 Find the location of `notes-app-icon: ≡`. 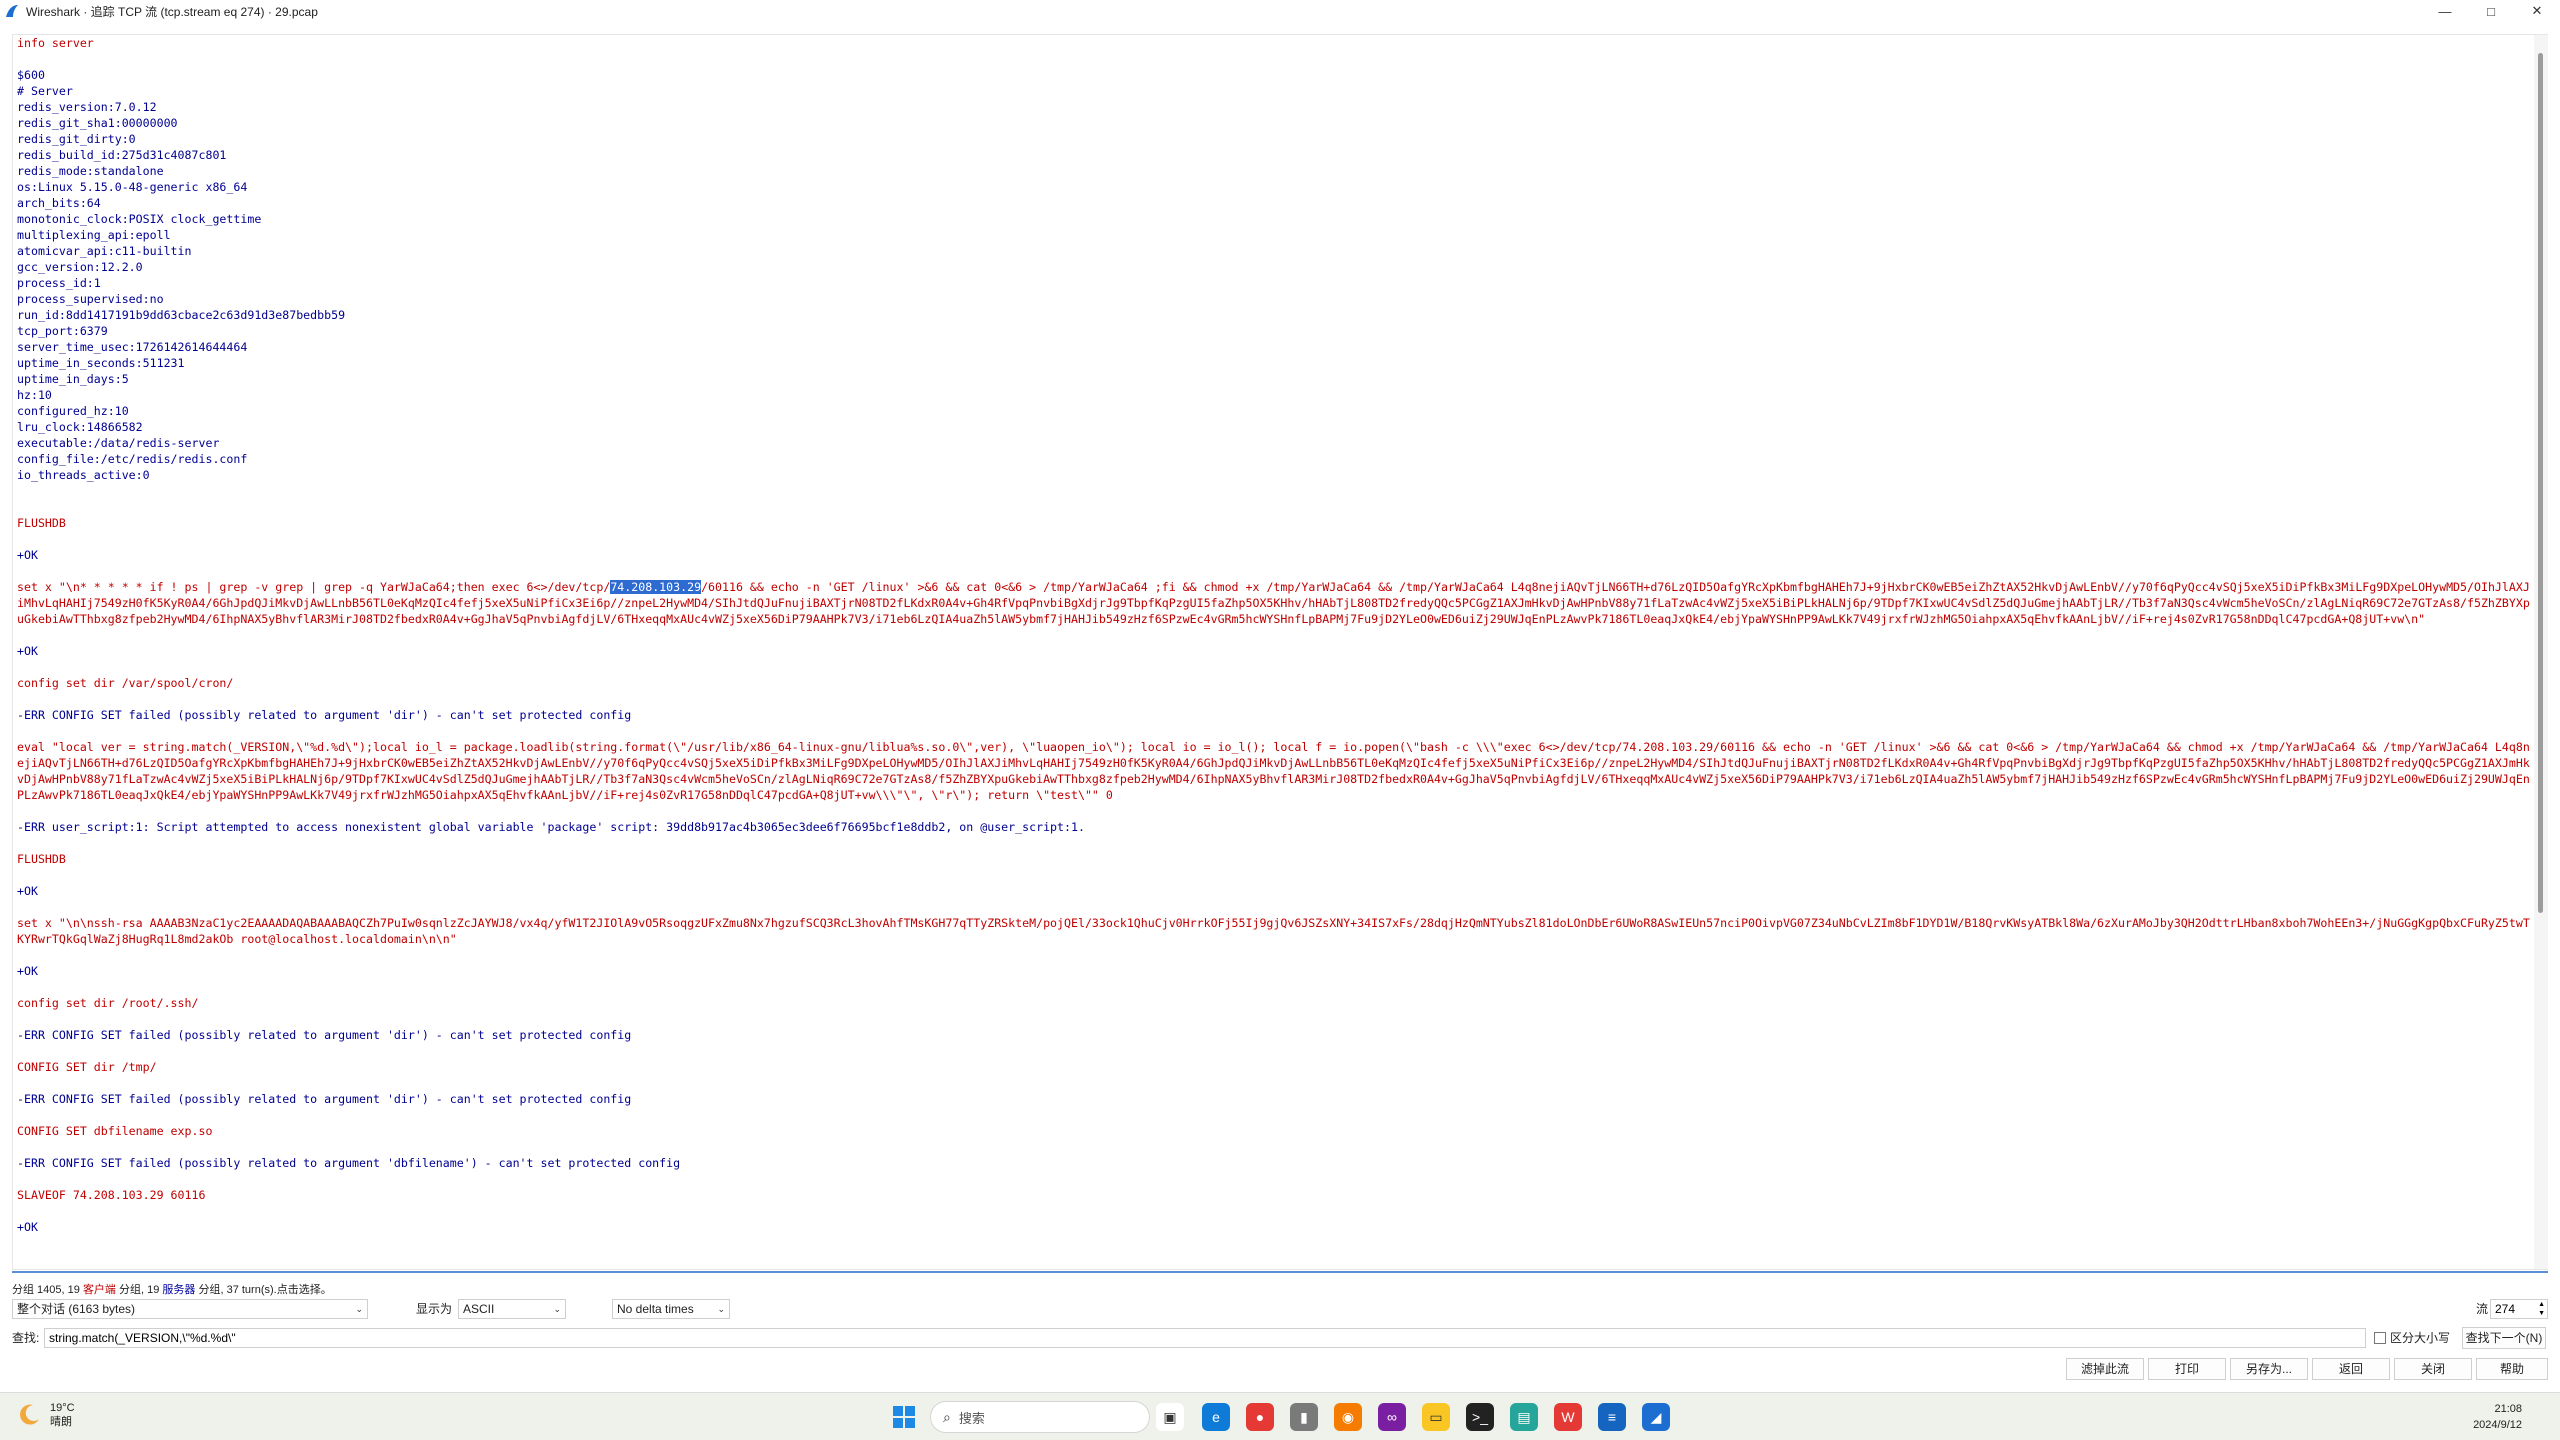

notes-app-icon: ≡ is located at coordinates (1612, 1417).